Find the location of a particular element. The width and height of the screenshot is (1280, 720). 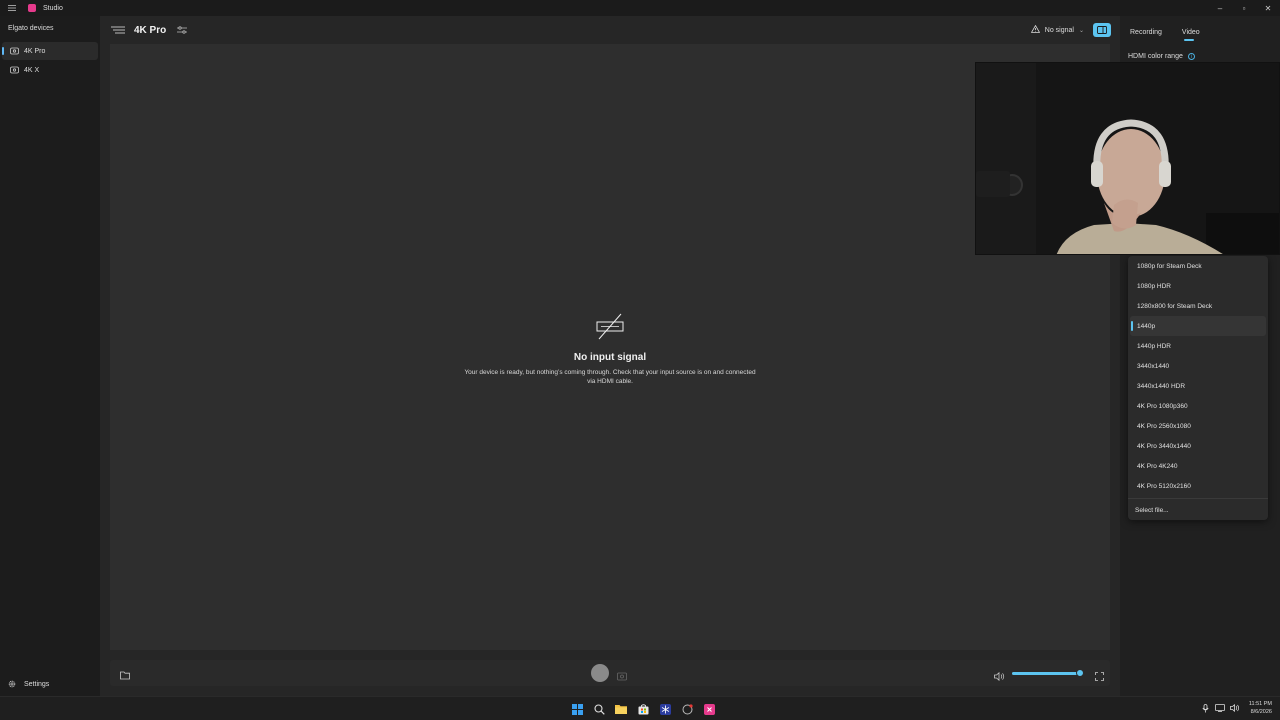

search-icon is located at coordinates (599, 709).